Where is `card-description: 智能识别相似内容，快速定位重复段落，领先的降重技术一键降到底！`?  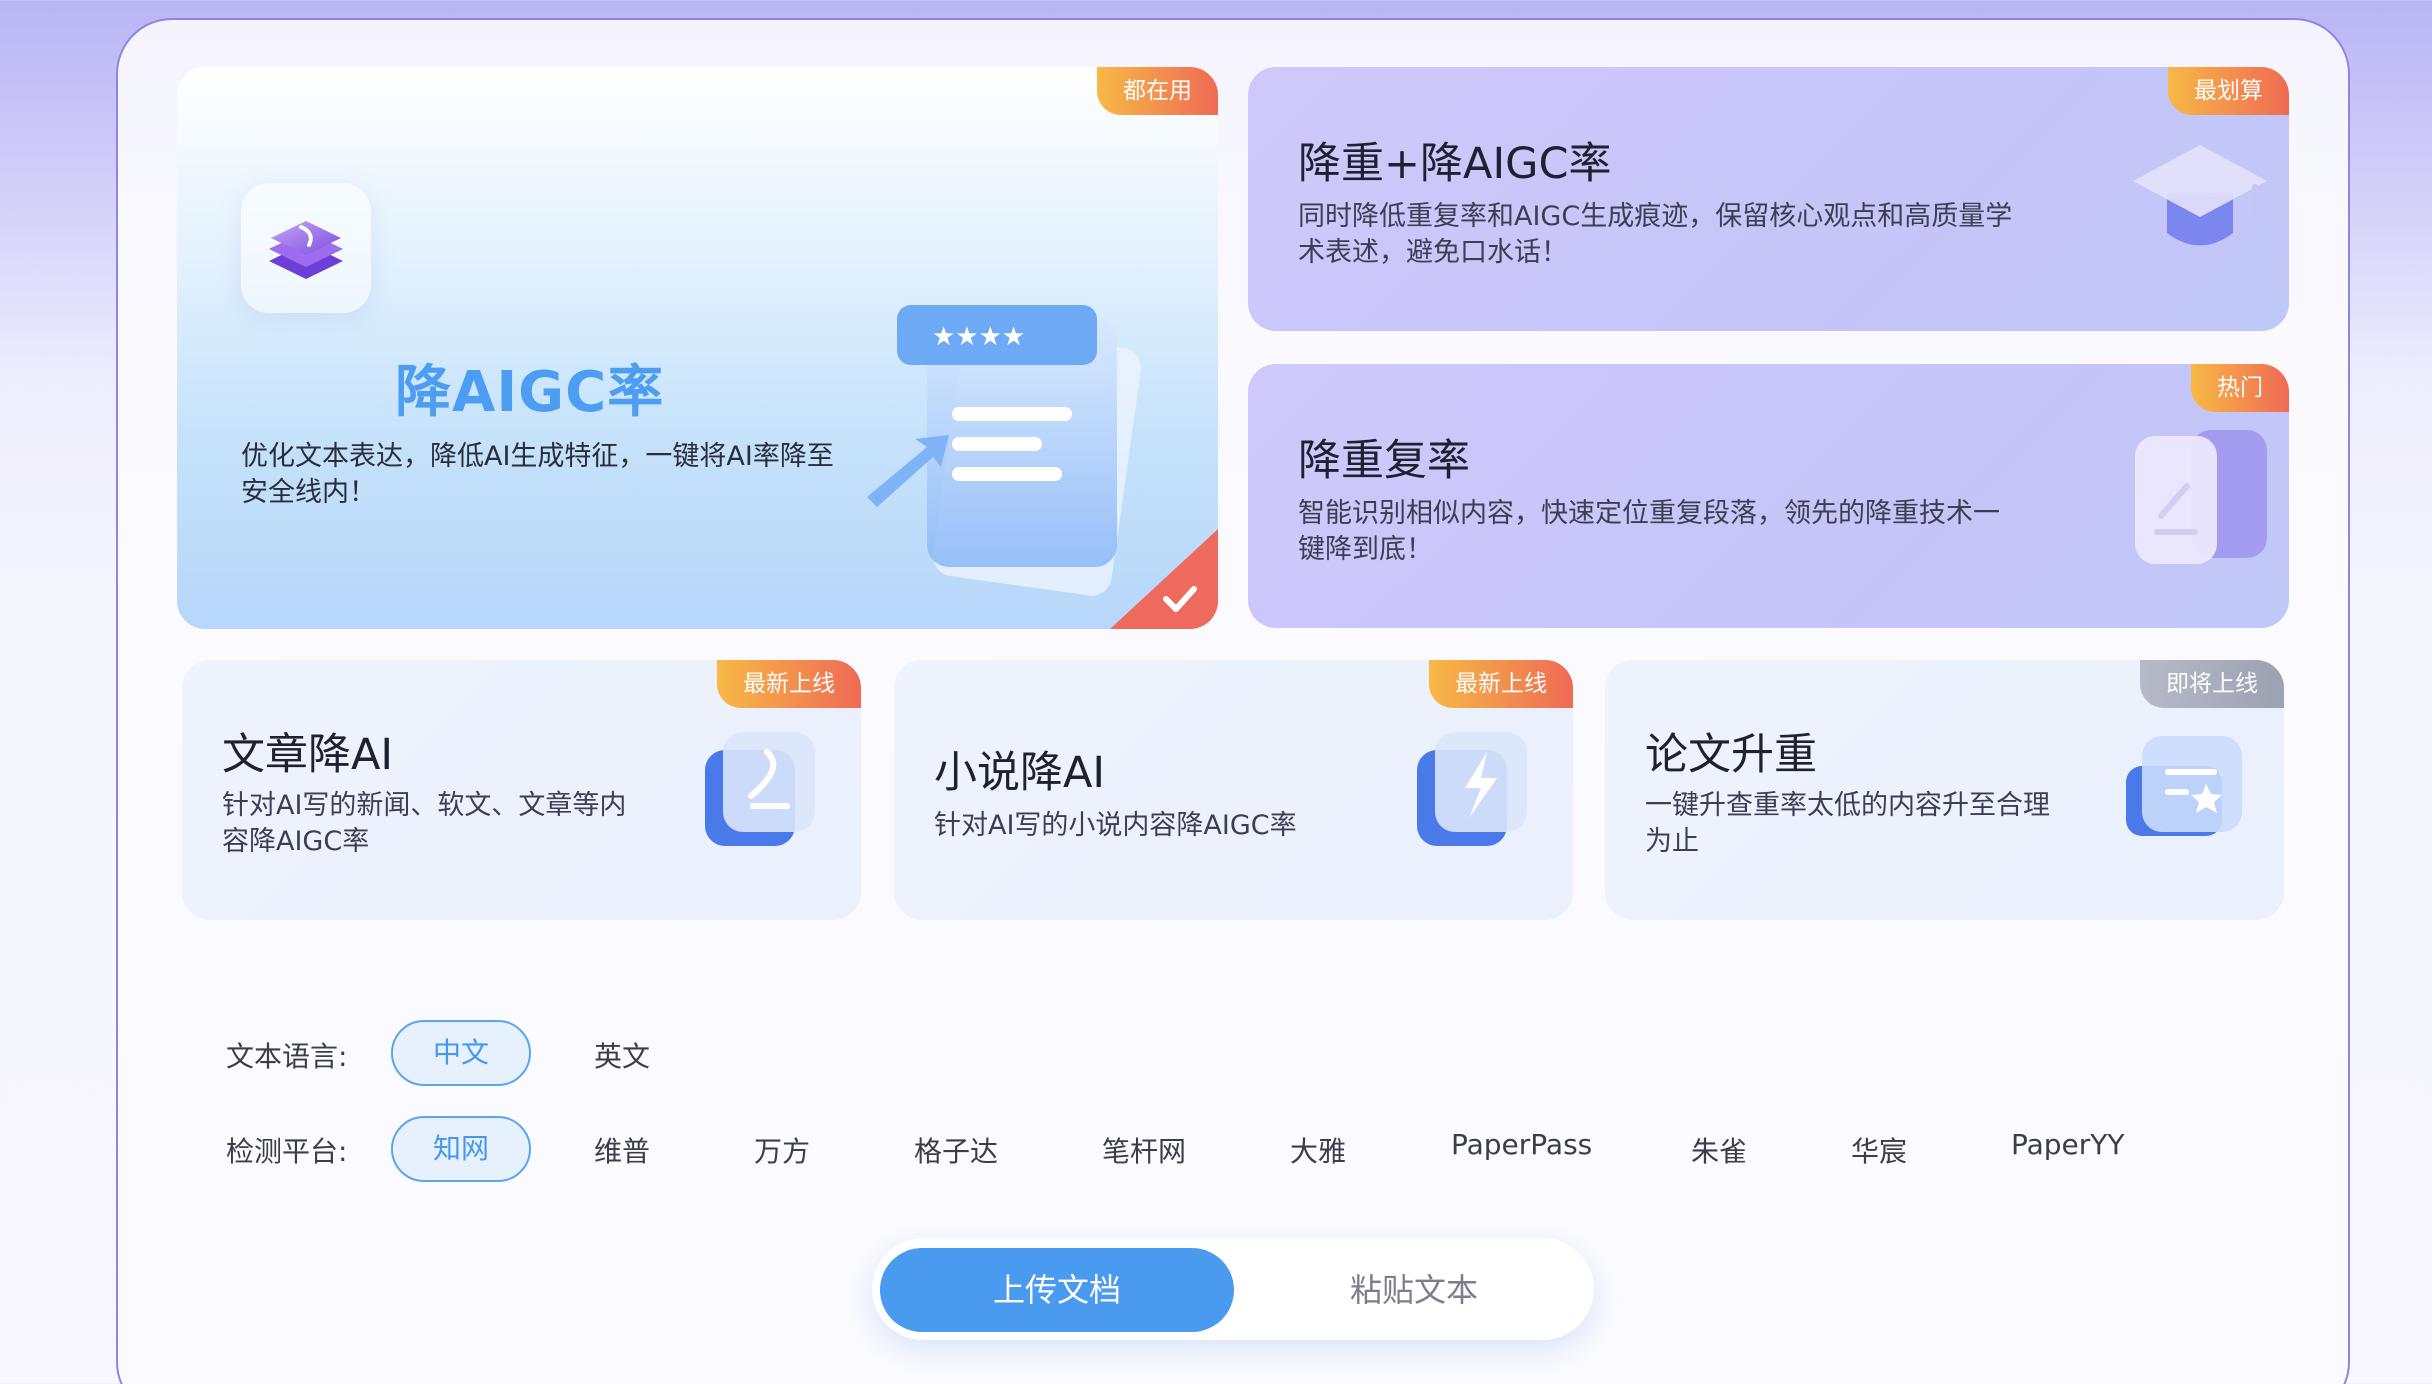 card-description: 智能识别相似内容，快速定位重复段落，领先的降重技术一键降到底！ is located at coordinates (1649, 531).